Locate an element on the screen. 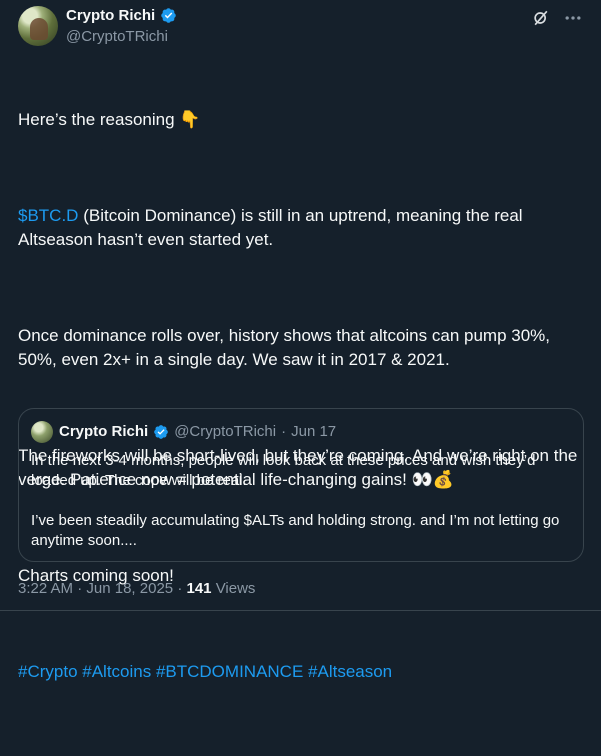 The height and width of the screenshot is (756, 601). grok-icon is located at coordinates (541, 18).